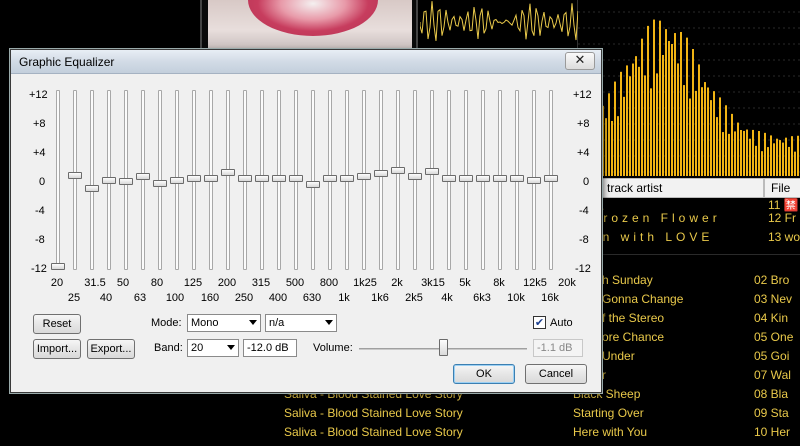 This screenshot has width=800, height=446. Describe the element at coordinates (213, 348) in the screenshot. I see `band-select: 20` at that location.